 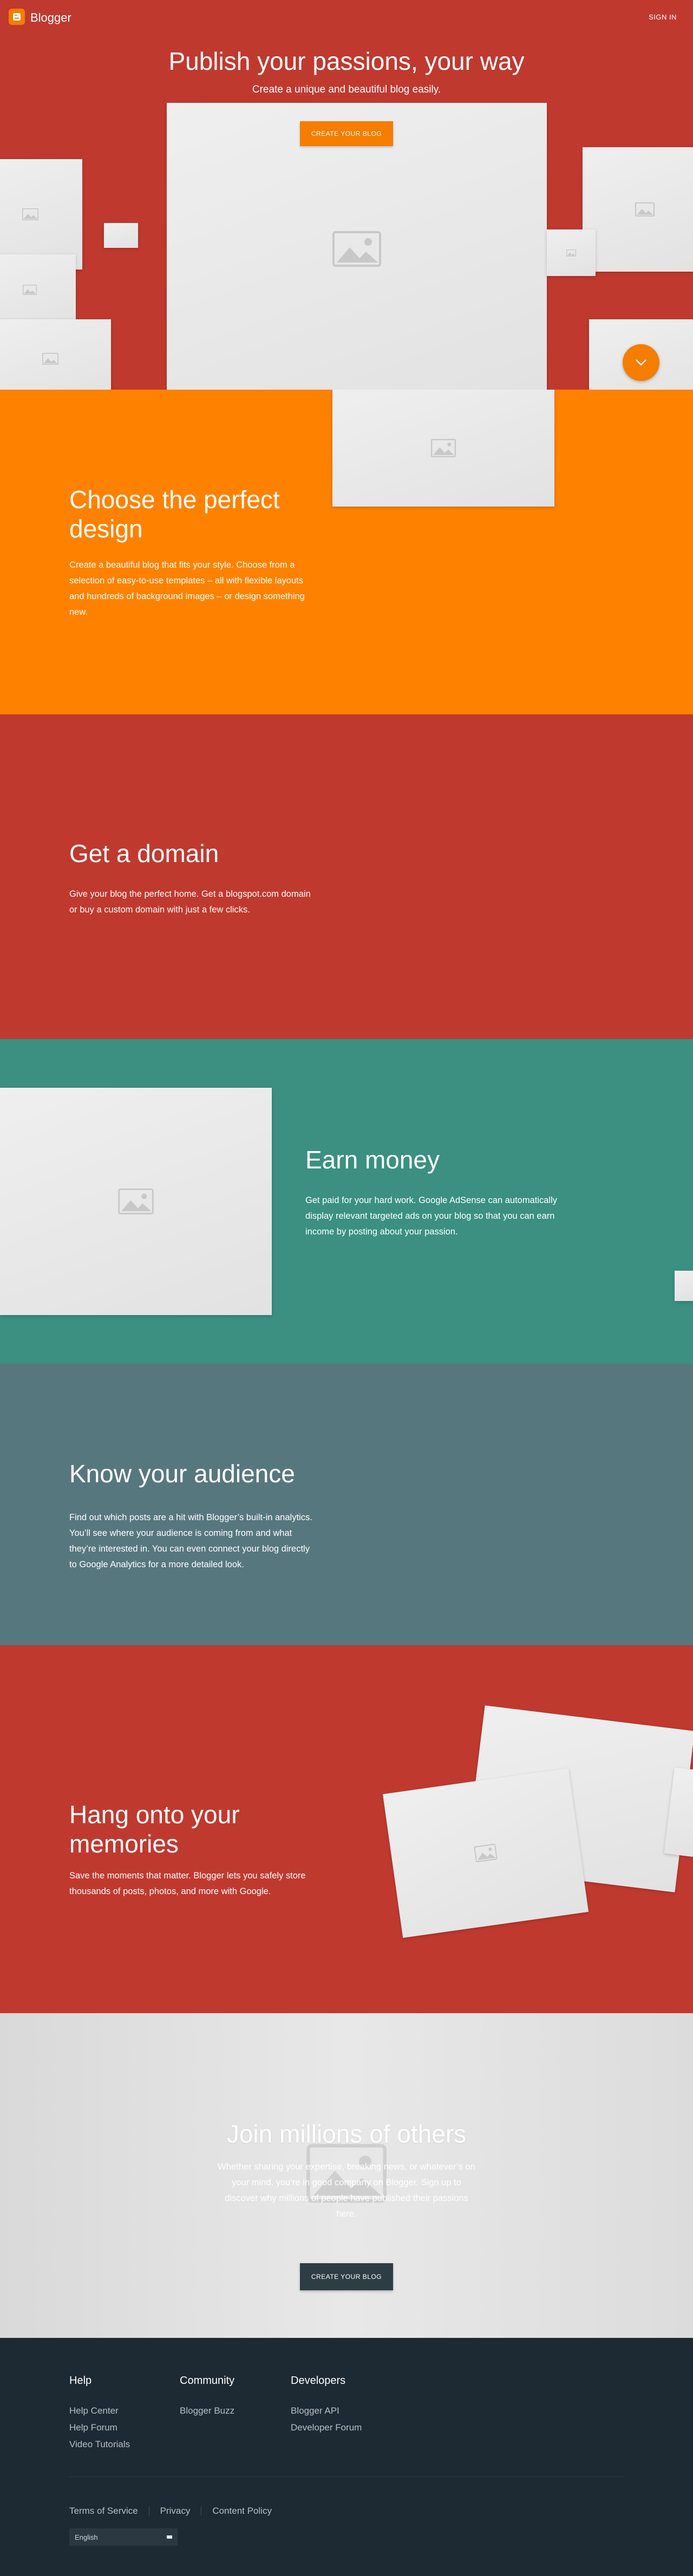 What do you see at coordinates (154, 1829) in the screenshot?
I see `memories-title: Hang onto your memories` at bounding box center [154, 1829].